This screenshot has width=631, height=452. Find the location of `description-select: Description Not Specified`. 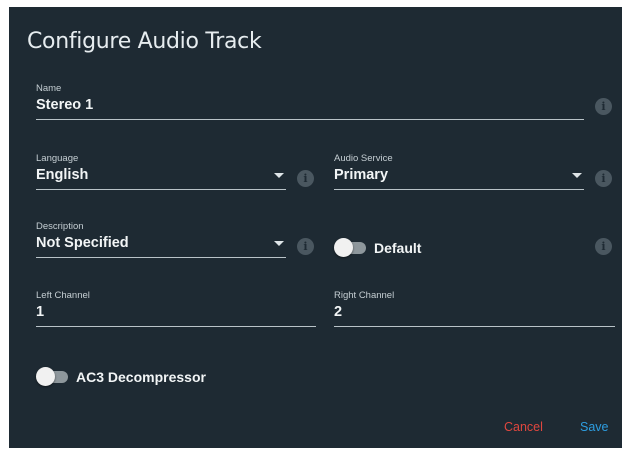

description-select: Description Not Specified is located at coordinates (161, 241).